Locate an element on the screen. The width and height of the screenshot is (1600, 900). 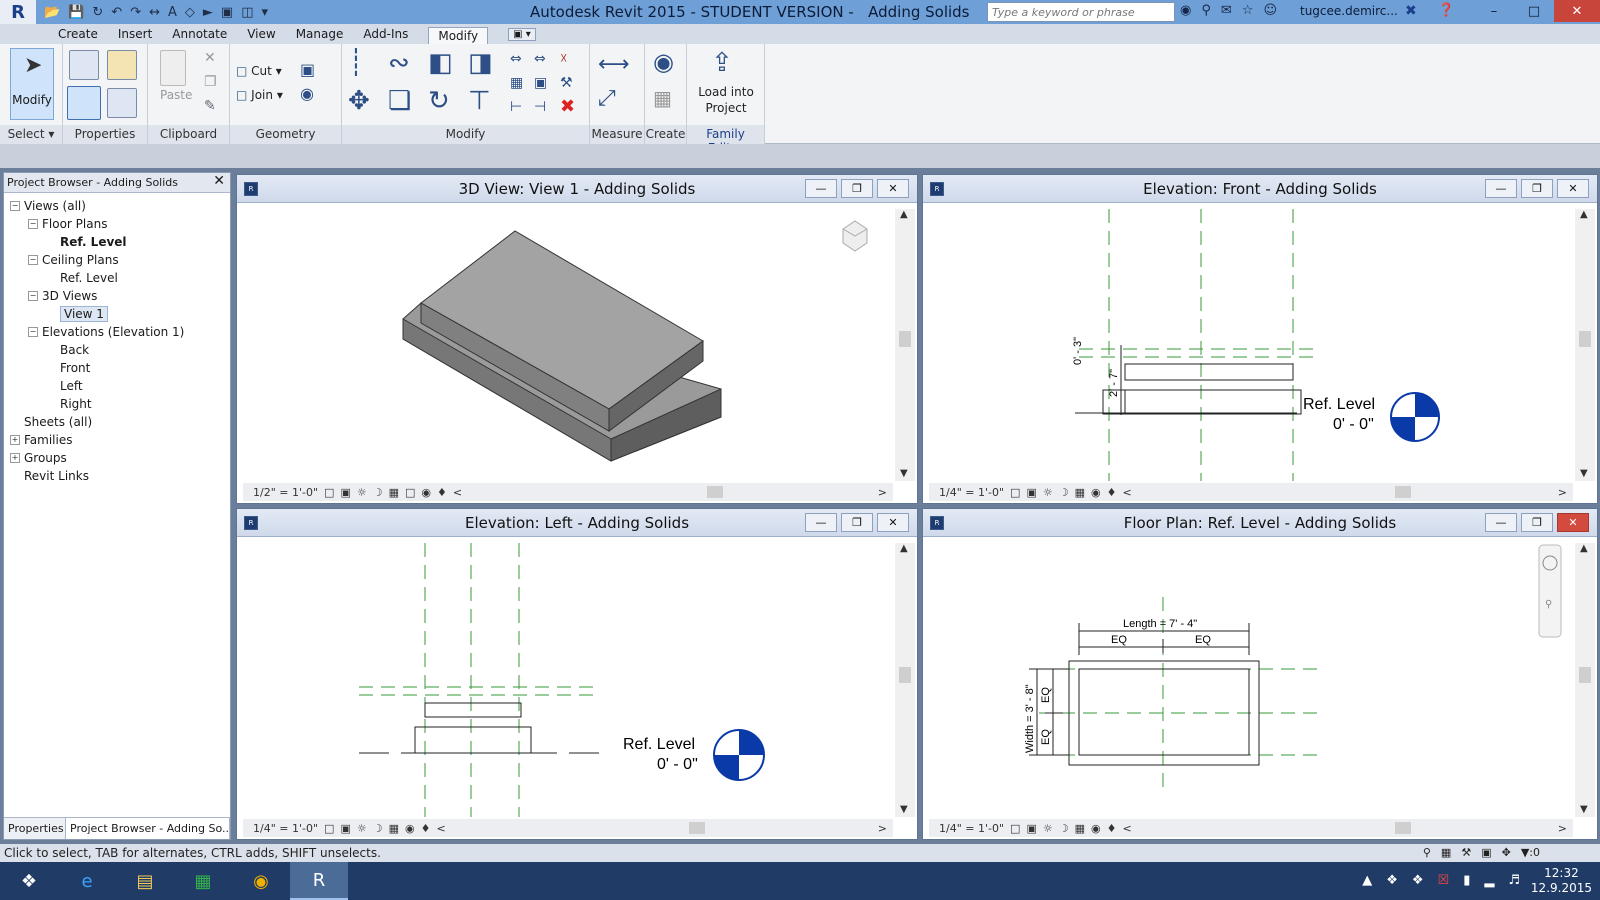
create-group-icon: ◉ is located at coordinates (663, 62).